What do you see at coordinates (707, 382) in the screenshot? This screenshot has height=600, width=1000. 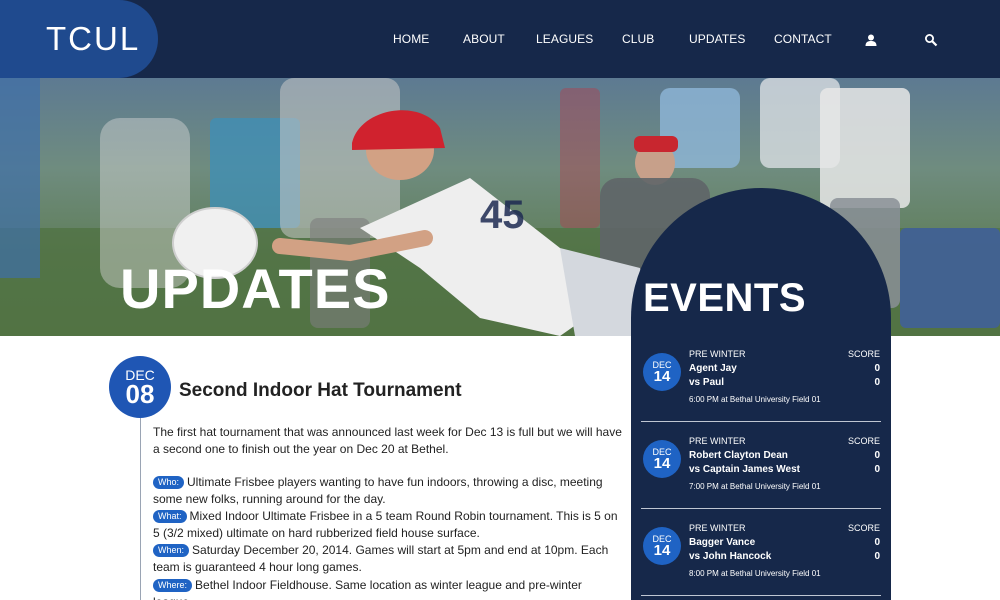 I see `event-team2: vs Paul` at bounding box center [707, 382].